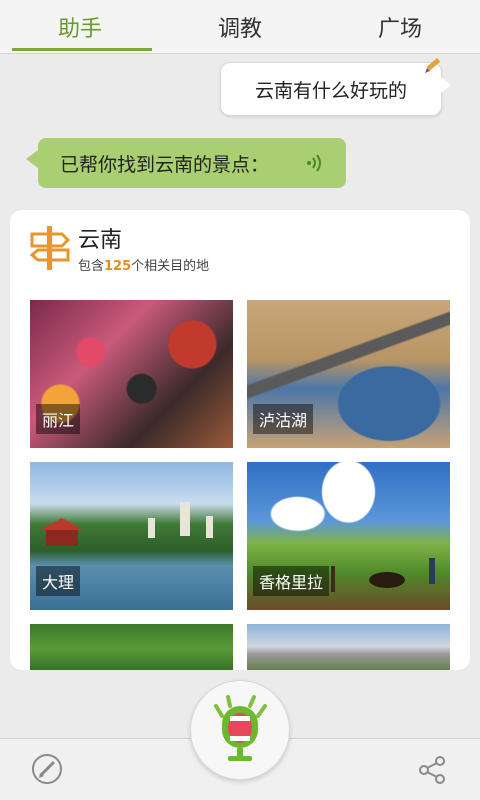 This screenshot has width=480, height=800. Describe the element at coordinates (434, 65) in the screenshot. I see `edit-message-icon` at that location.